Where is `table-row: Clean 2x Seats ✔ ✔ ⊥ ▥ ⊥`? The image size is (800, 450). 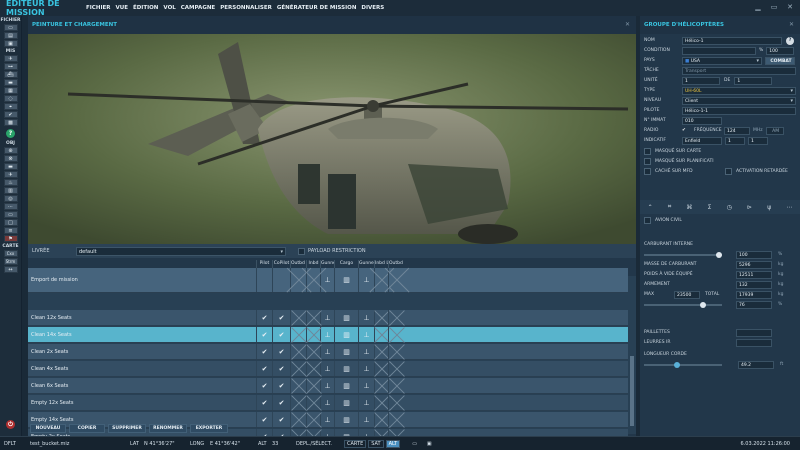 table-row: Clean 2x Seats ✔ ✔ ⊥ ▥ ⊥ is located at coordinates (328, 352).